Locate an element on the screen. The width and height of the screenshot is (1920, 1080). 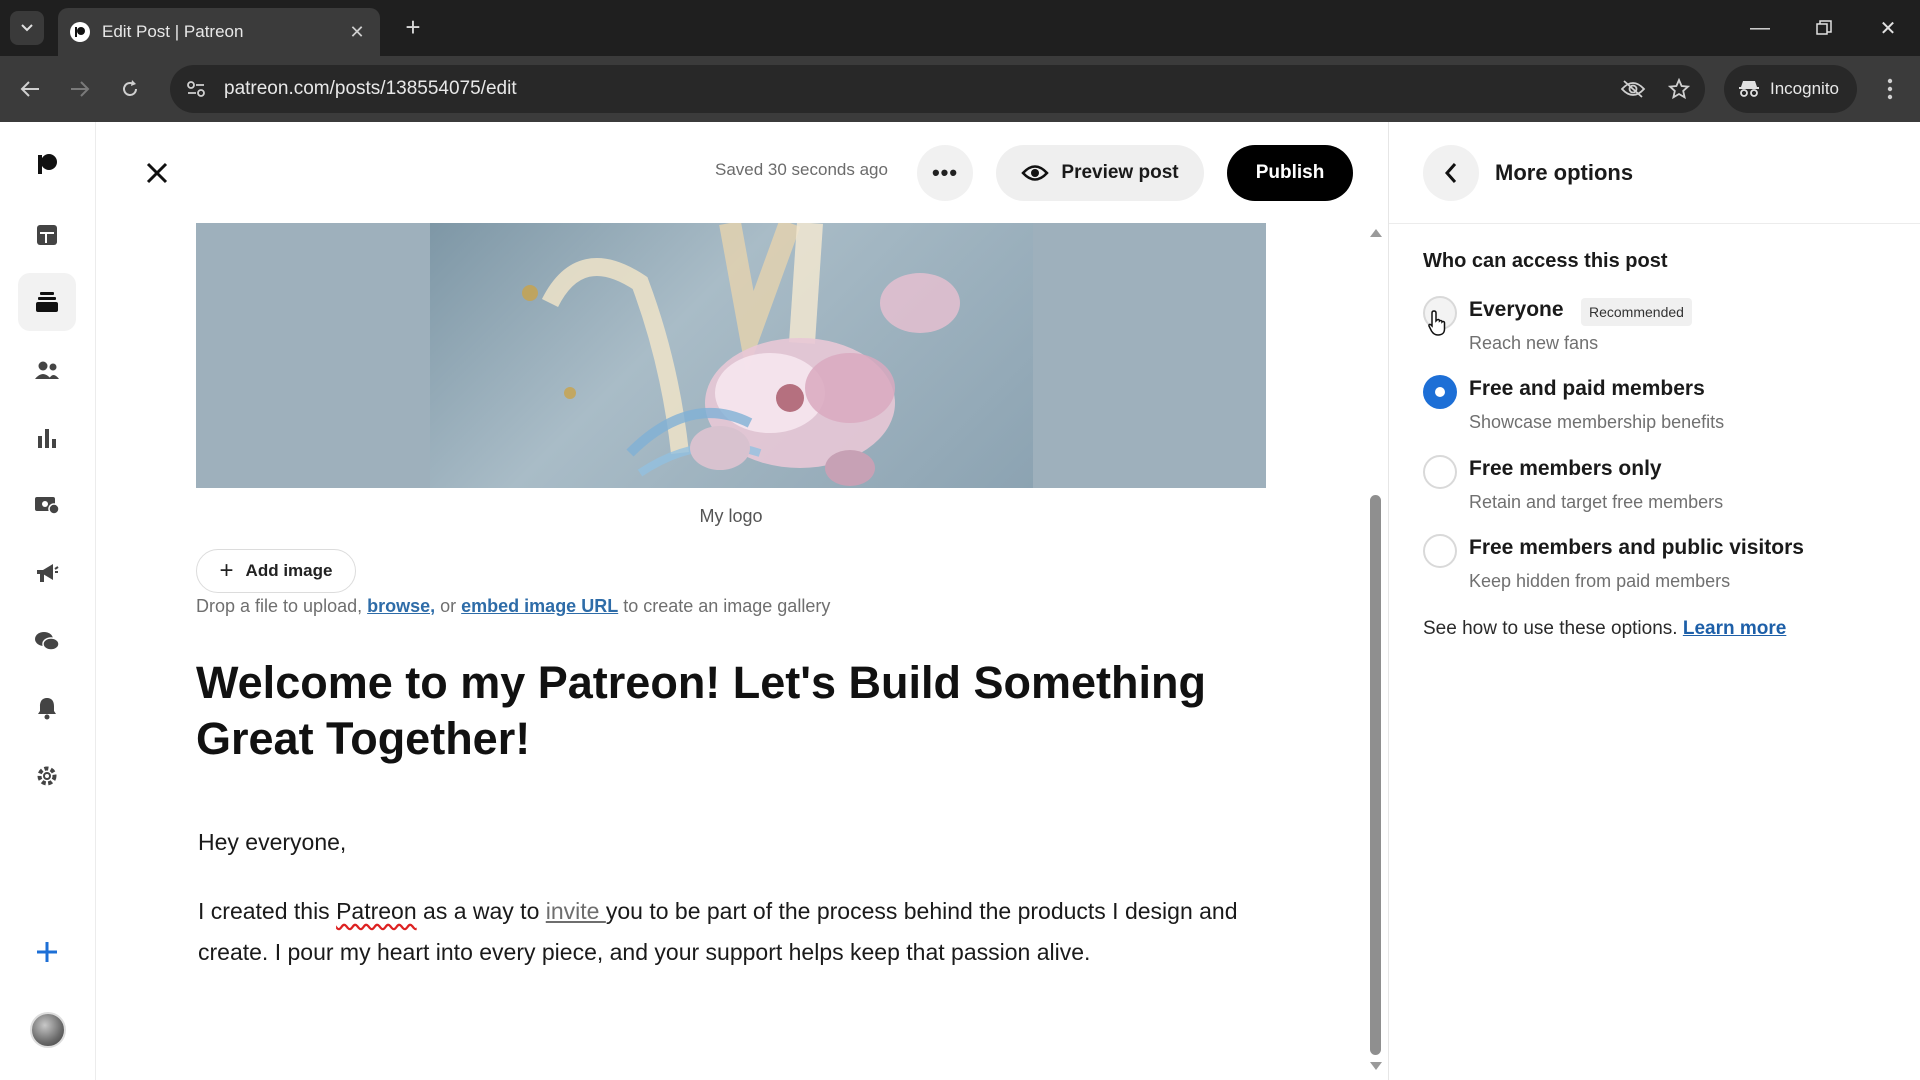
option-description: Retain and target free members is located at coordinates (1596, 502).